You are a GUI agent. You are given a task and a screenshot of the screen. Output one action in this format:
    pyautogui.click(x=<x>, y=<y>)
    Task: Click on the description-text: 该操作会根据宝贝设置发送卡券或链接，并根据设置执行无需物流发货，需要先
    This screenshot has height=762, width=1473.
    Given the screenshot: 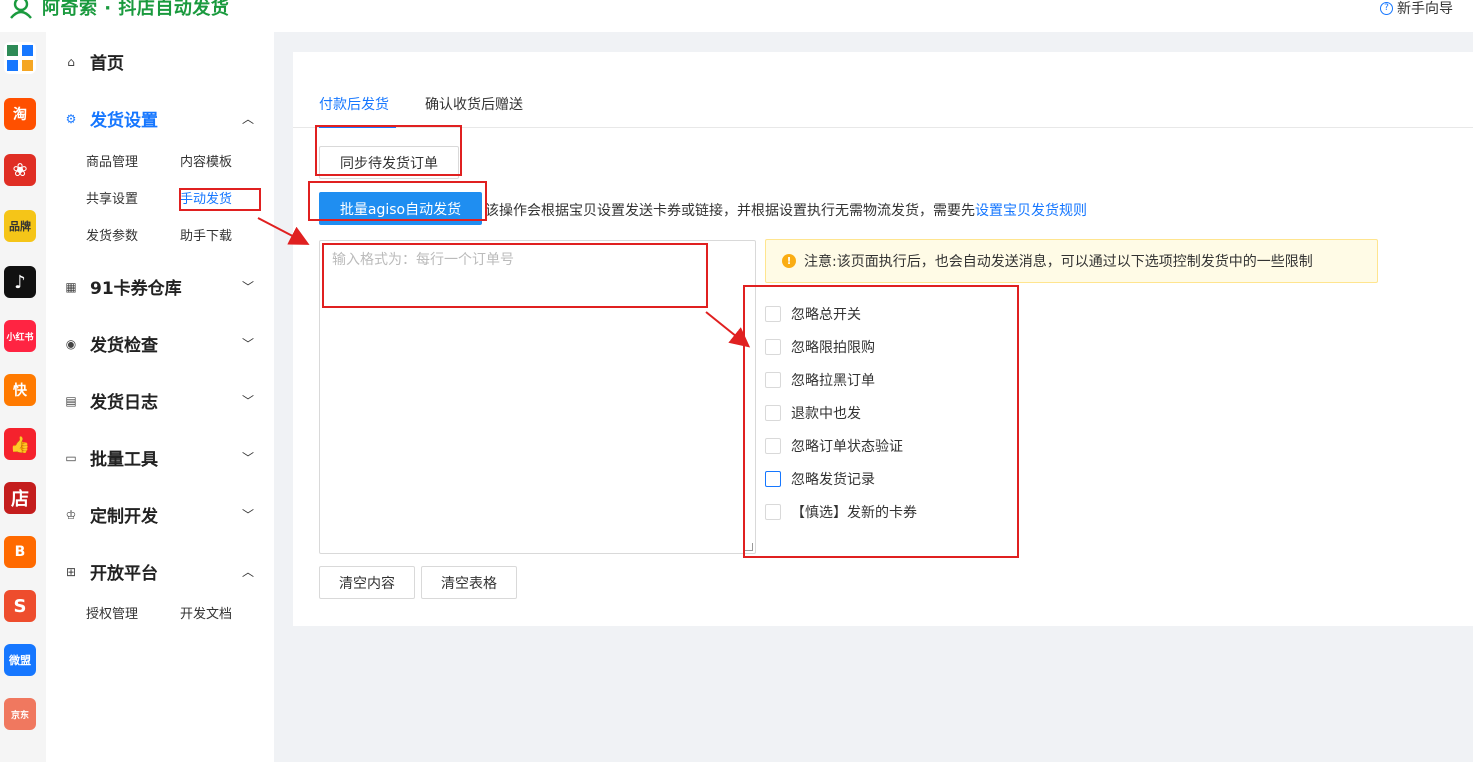 What is the action you would take?
    pyautogui.click(x=730, y=211)
    